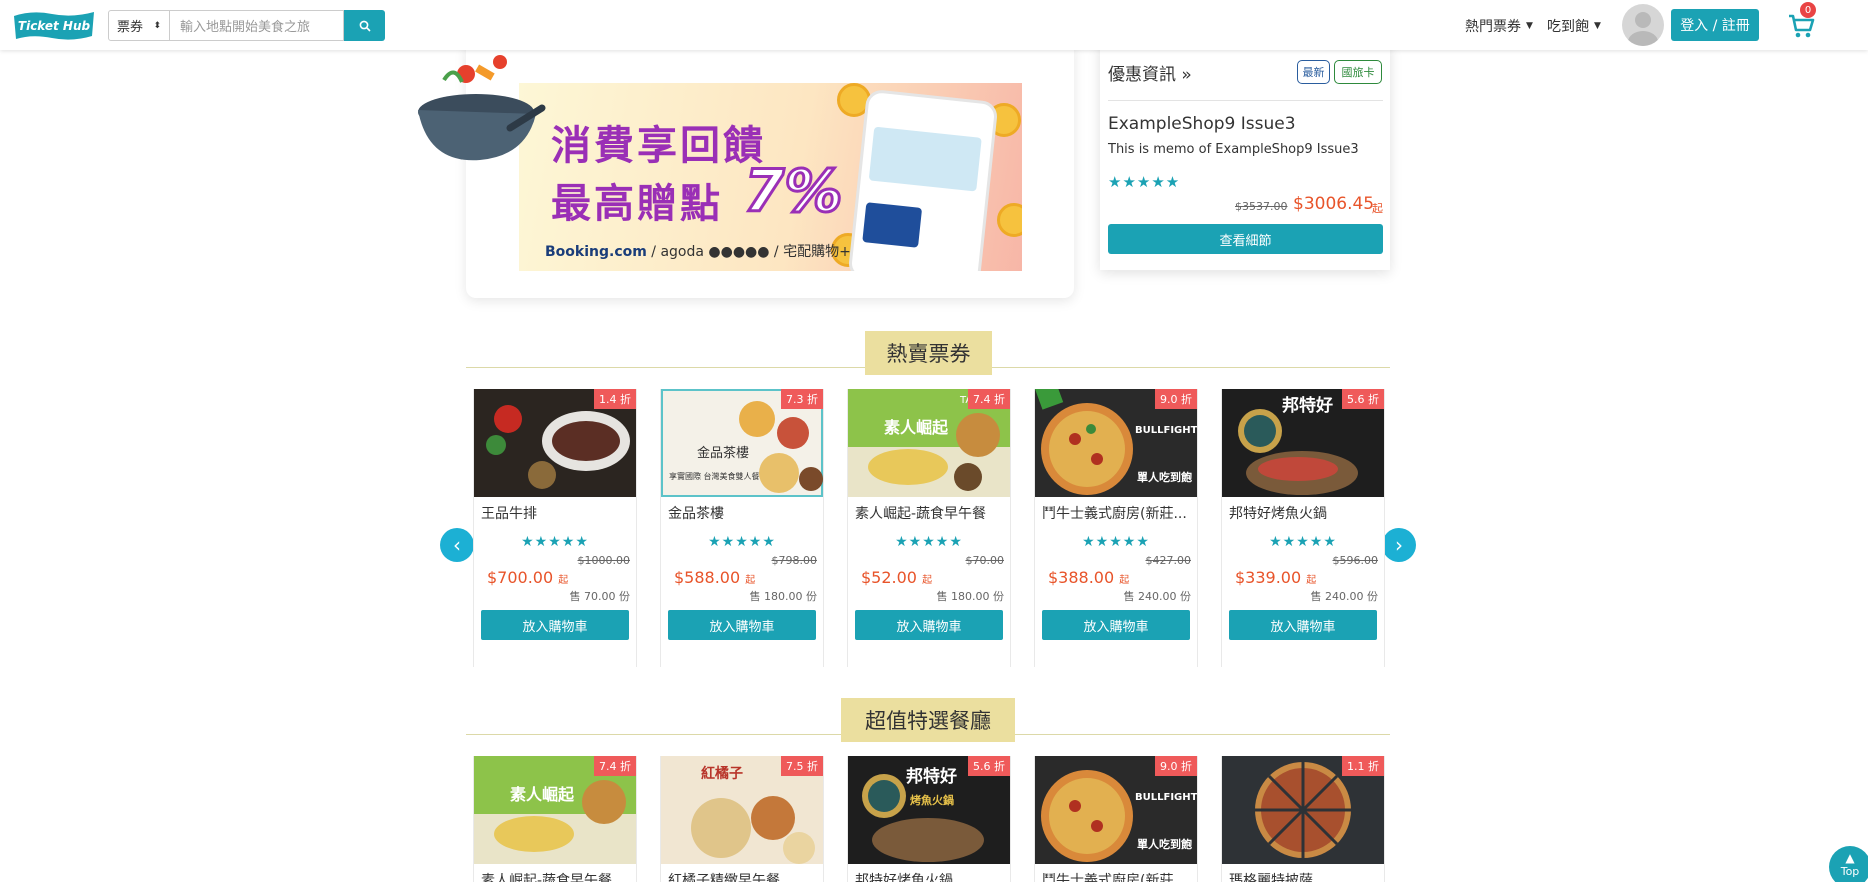 The image size is (1868, 882). What do you see at coordinates (794, 560) in the screenshot?
I see `original-price: $798.00` at bounding box center [794, 560].